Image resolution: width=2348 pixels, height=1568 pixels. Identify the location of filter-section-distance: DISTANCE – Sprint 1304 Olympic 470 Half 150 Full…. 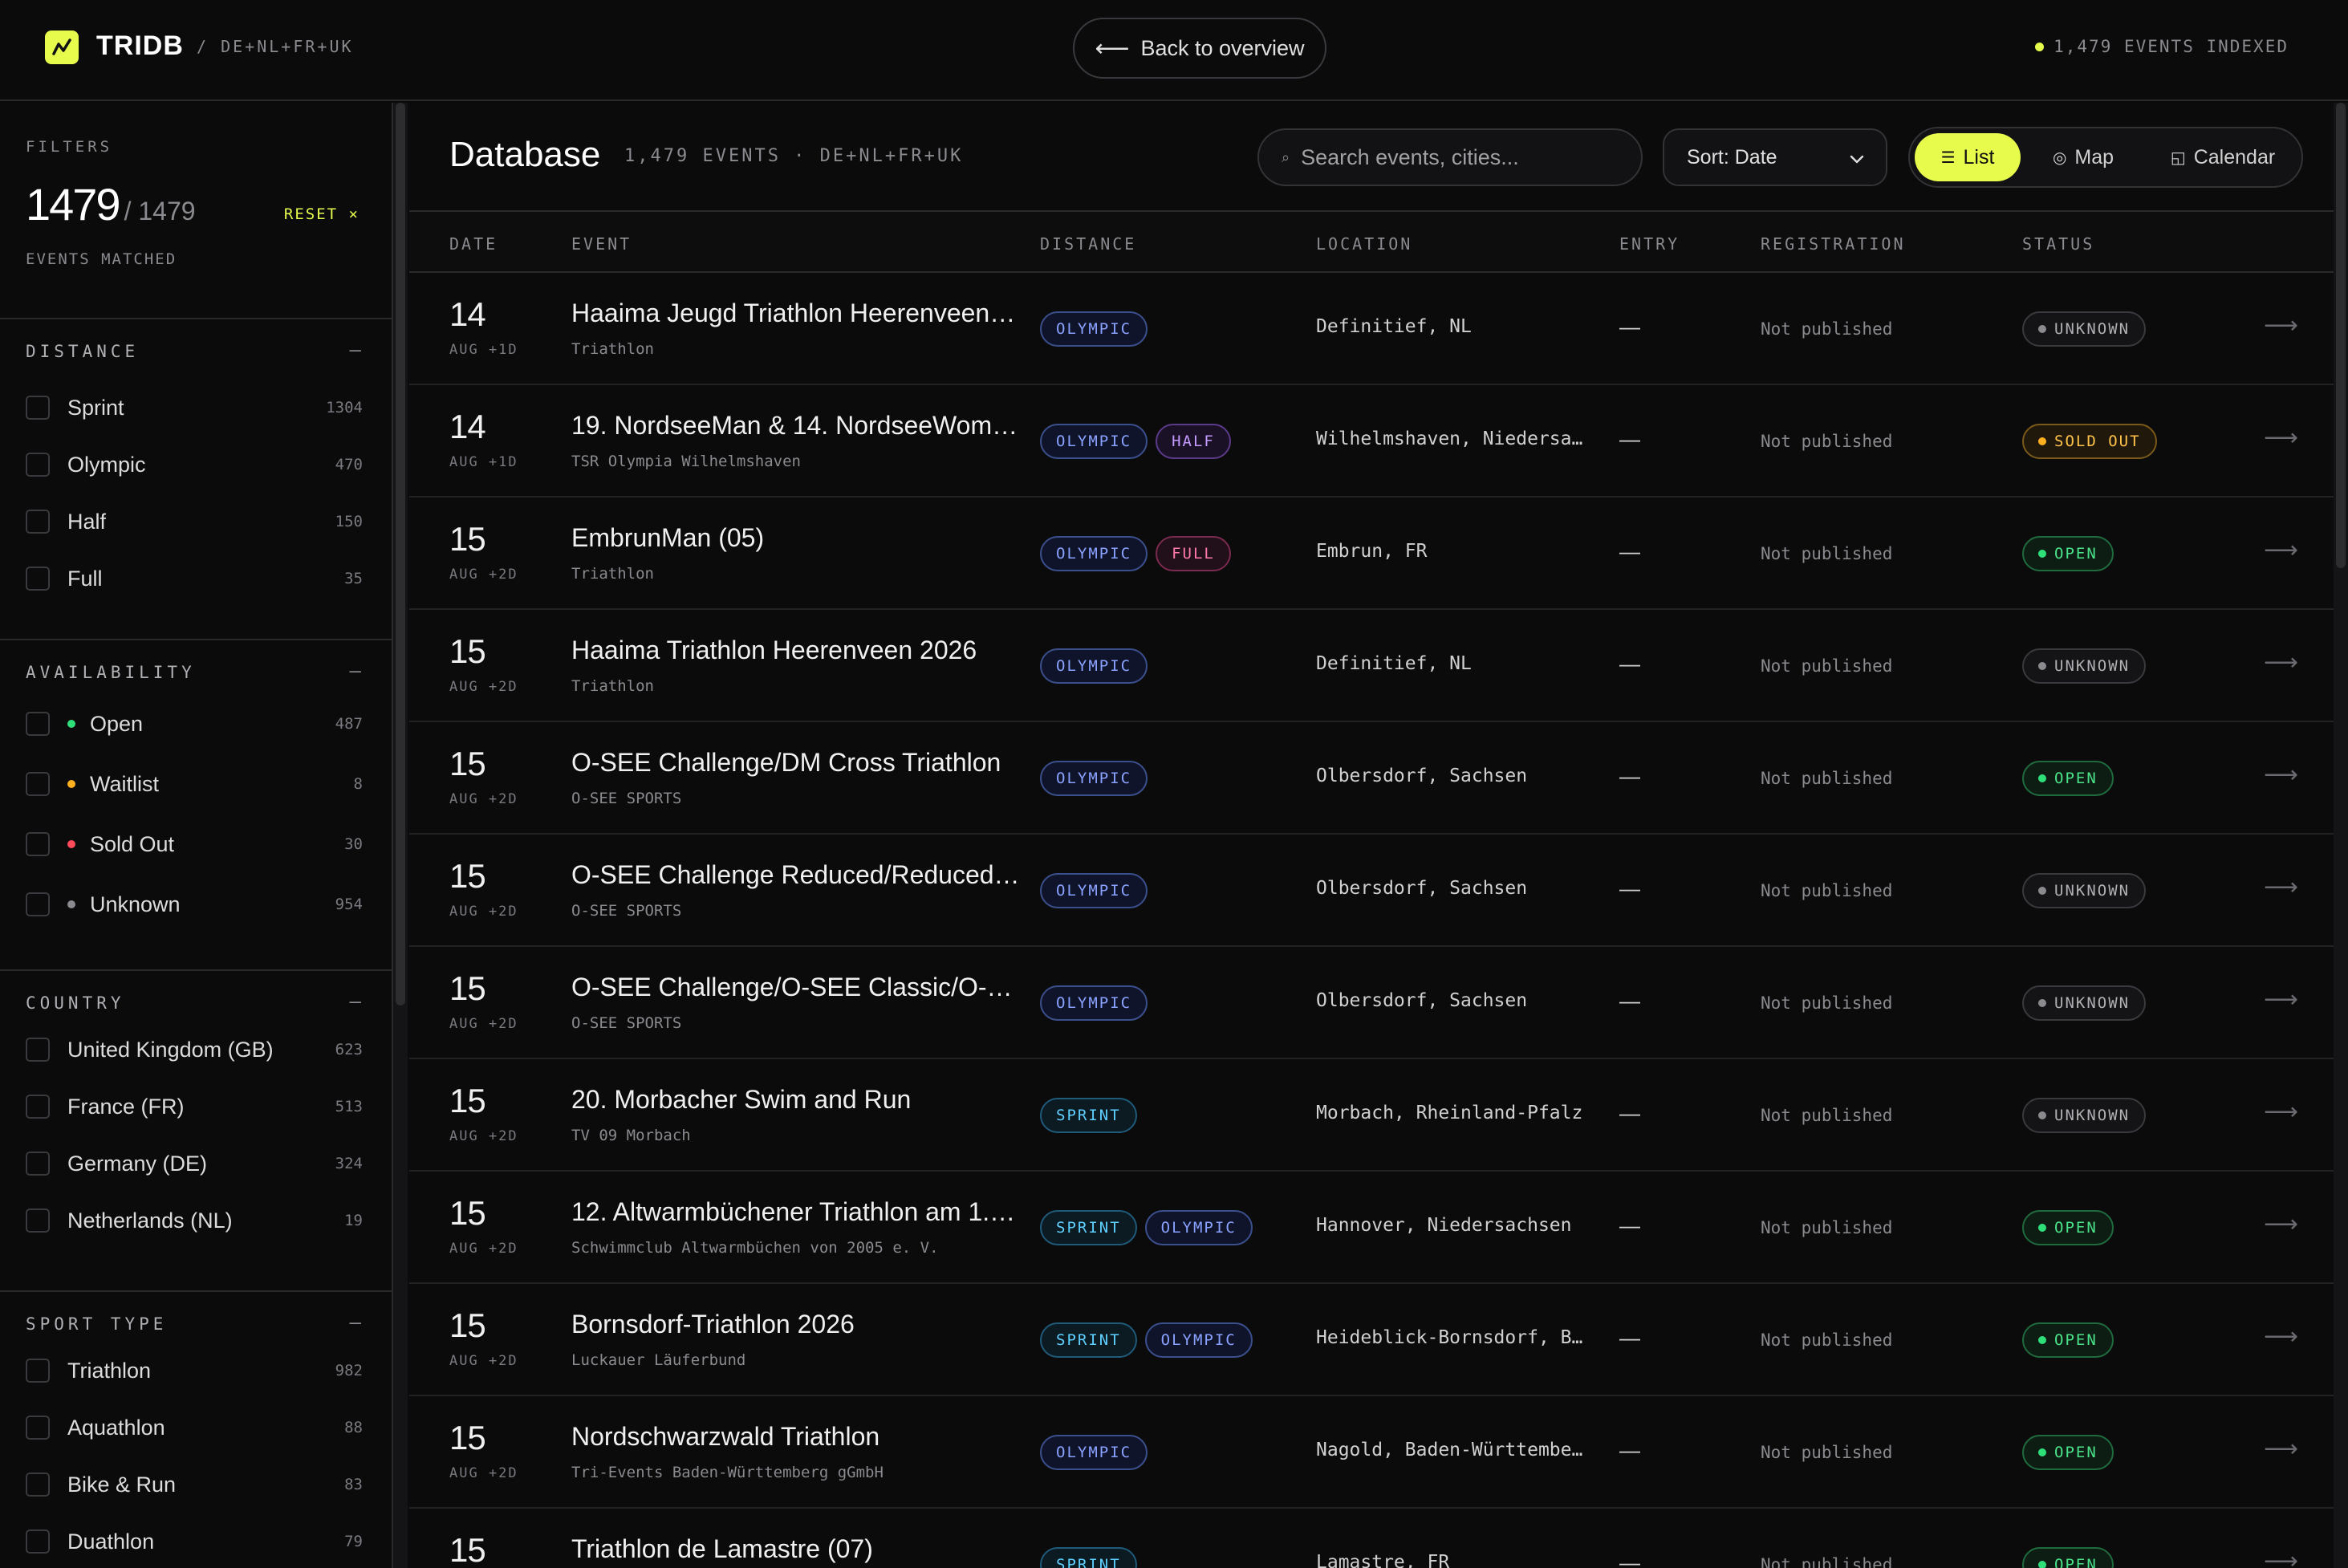
(196, 478).